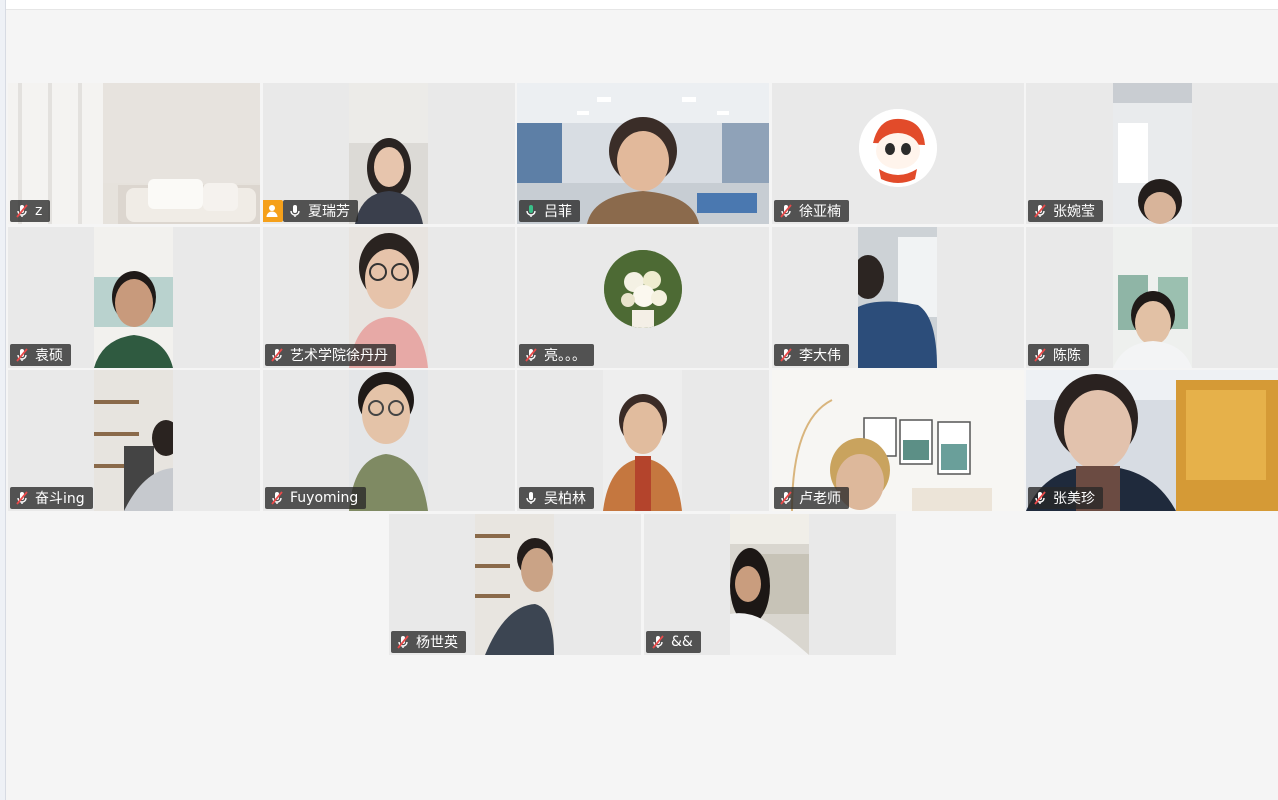  I want to click on participant-name: &&, so click(682, 642).